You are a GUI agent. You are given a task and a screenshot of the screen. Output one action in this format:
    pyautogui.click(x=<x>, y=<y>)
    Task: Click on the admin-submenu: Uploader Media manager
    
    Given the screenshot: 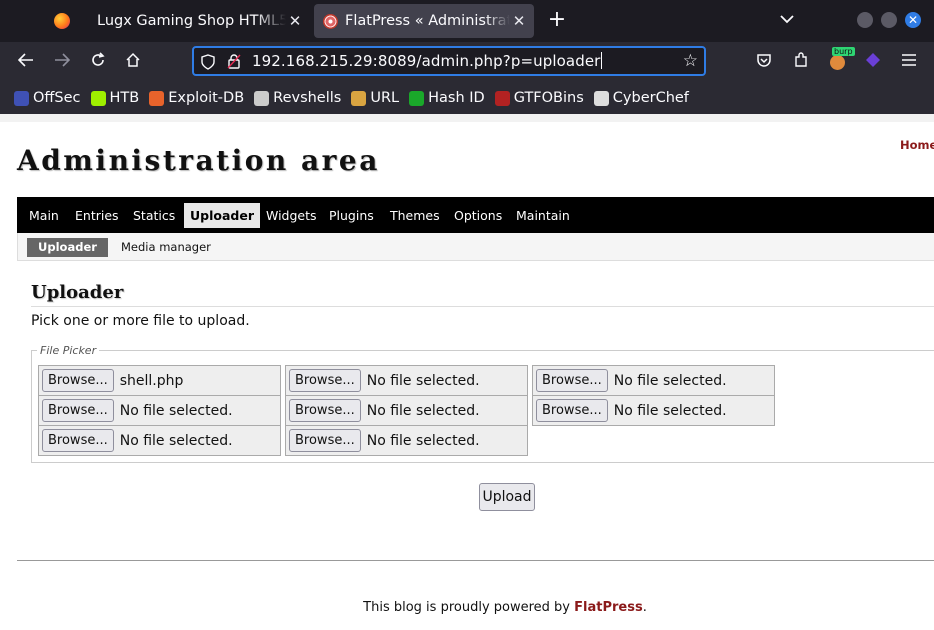 What is the action you would take?
    pyautogui.click(x=475, y=247)
    